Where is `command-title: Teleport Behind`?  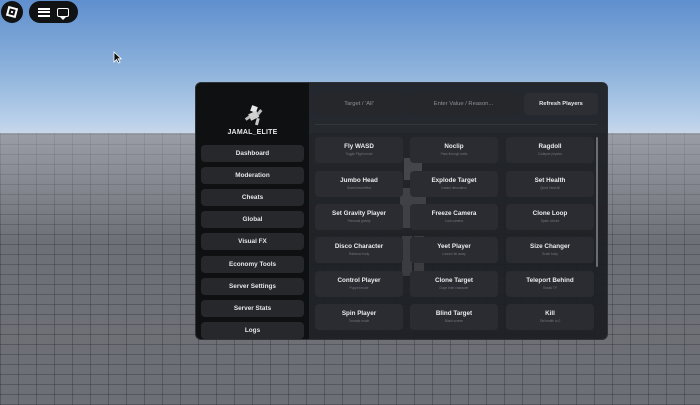 command-title: Teleport Behind is located at coordinates (550, 280).